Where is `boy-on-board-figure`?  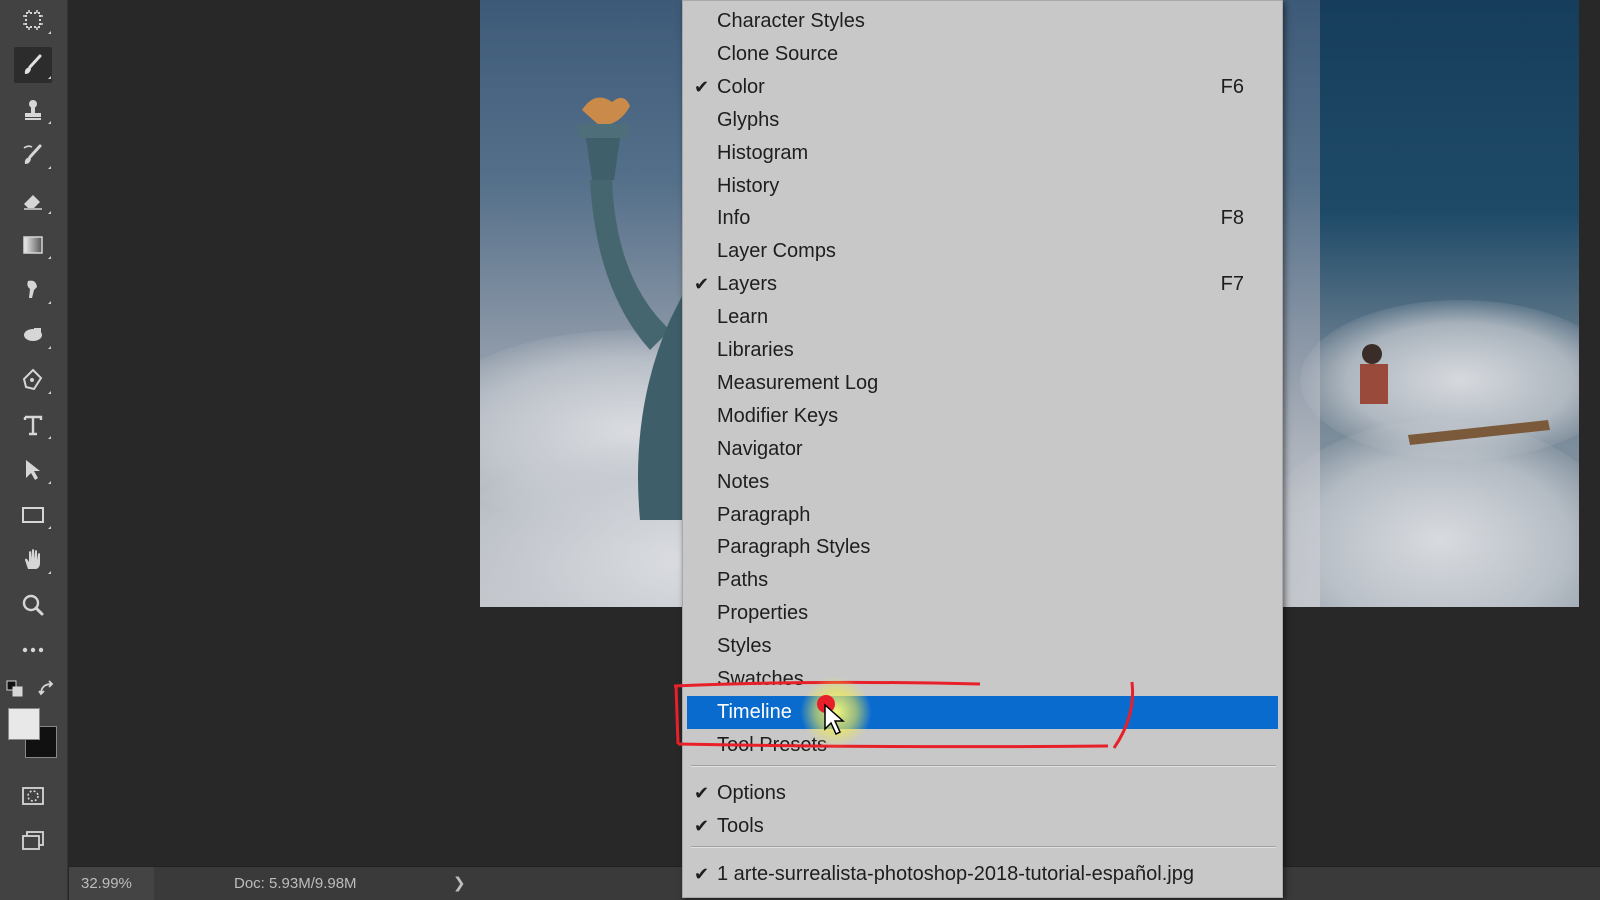 boy-on-board-figure is located at coordinates (1455, 394).